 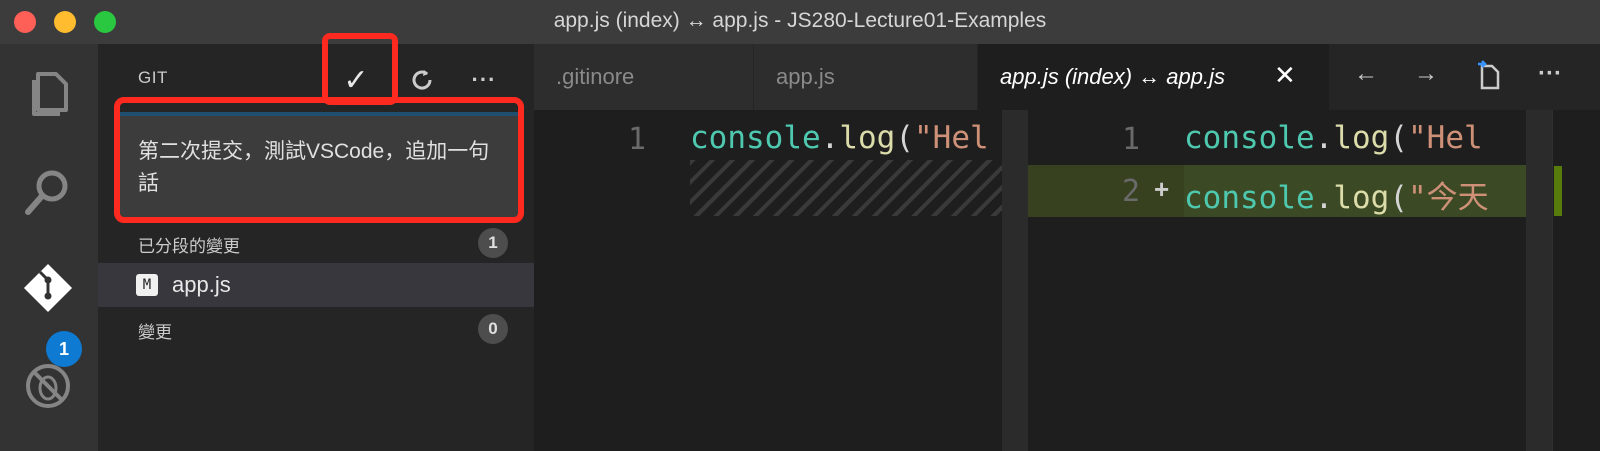 I want to click on open-file-icon, so click(x=1489, y=75).